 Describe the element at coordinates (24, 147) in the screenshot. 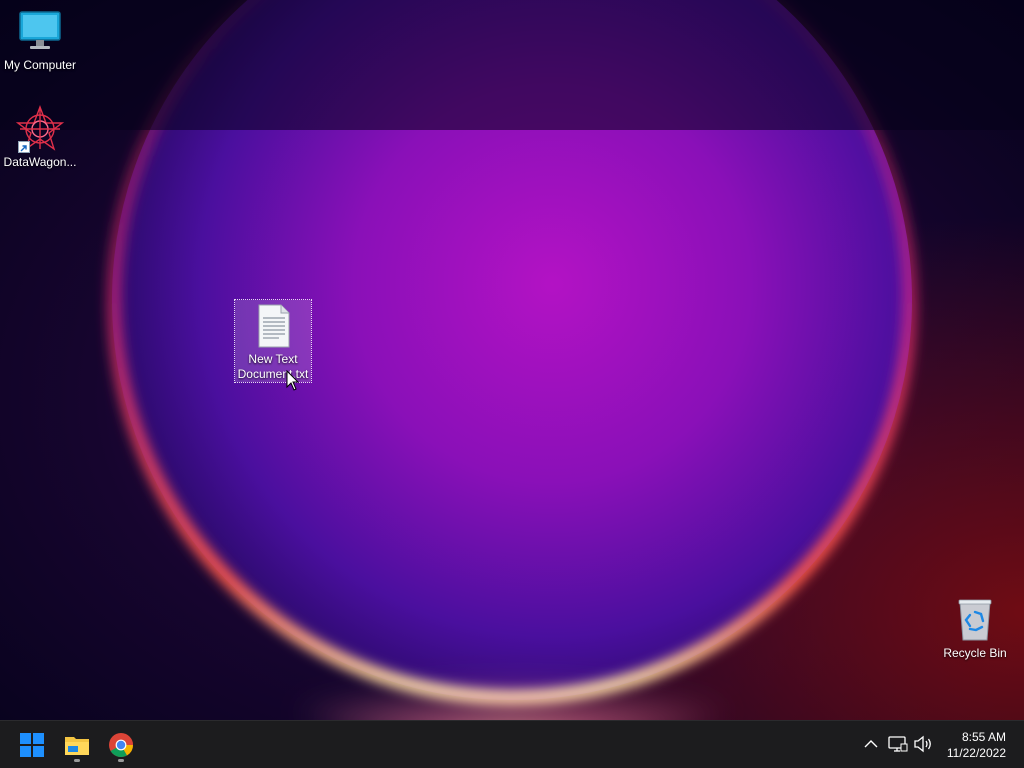

I see `shortcut-arrow-icon` at that location.